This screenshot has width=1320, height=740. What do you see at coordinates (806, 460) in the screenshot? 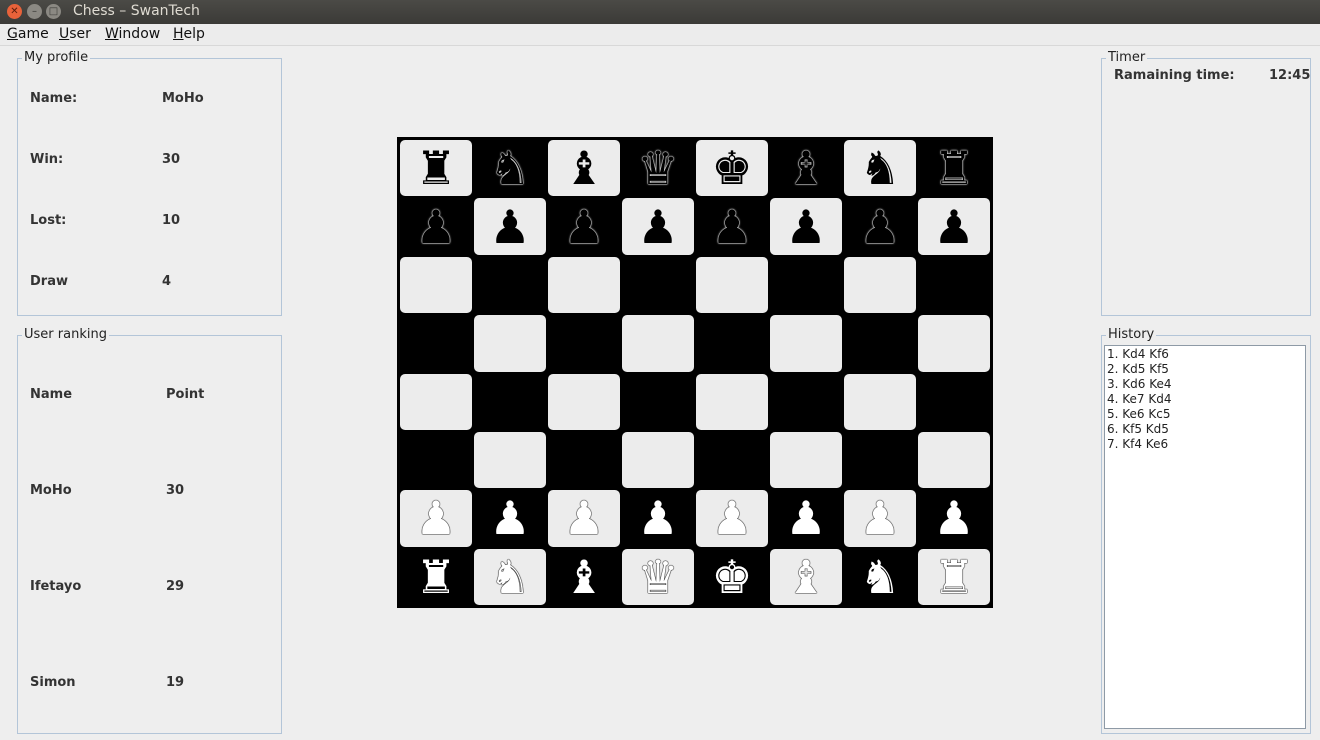
I see `board-square-f3` at bounding box center [806, 460].